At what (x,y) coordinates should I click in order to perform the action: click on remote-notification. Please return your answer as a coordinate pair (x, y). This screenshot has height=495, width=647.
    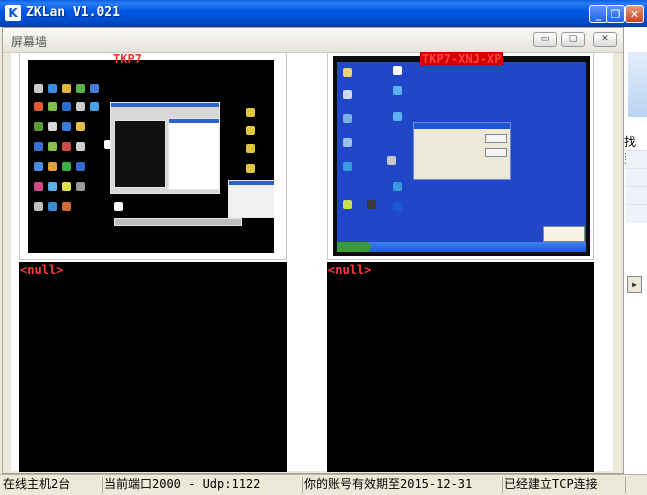
    Looking at the image, I should click on (564, 234).